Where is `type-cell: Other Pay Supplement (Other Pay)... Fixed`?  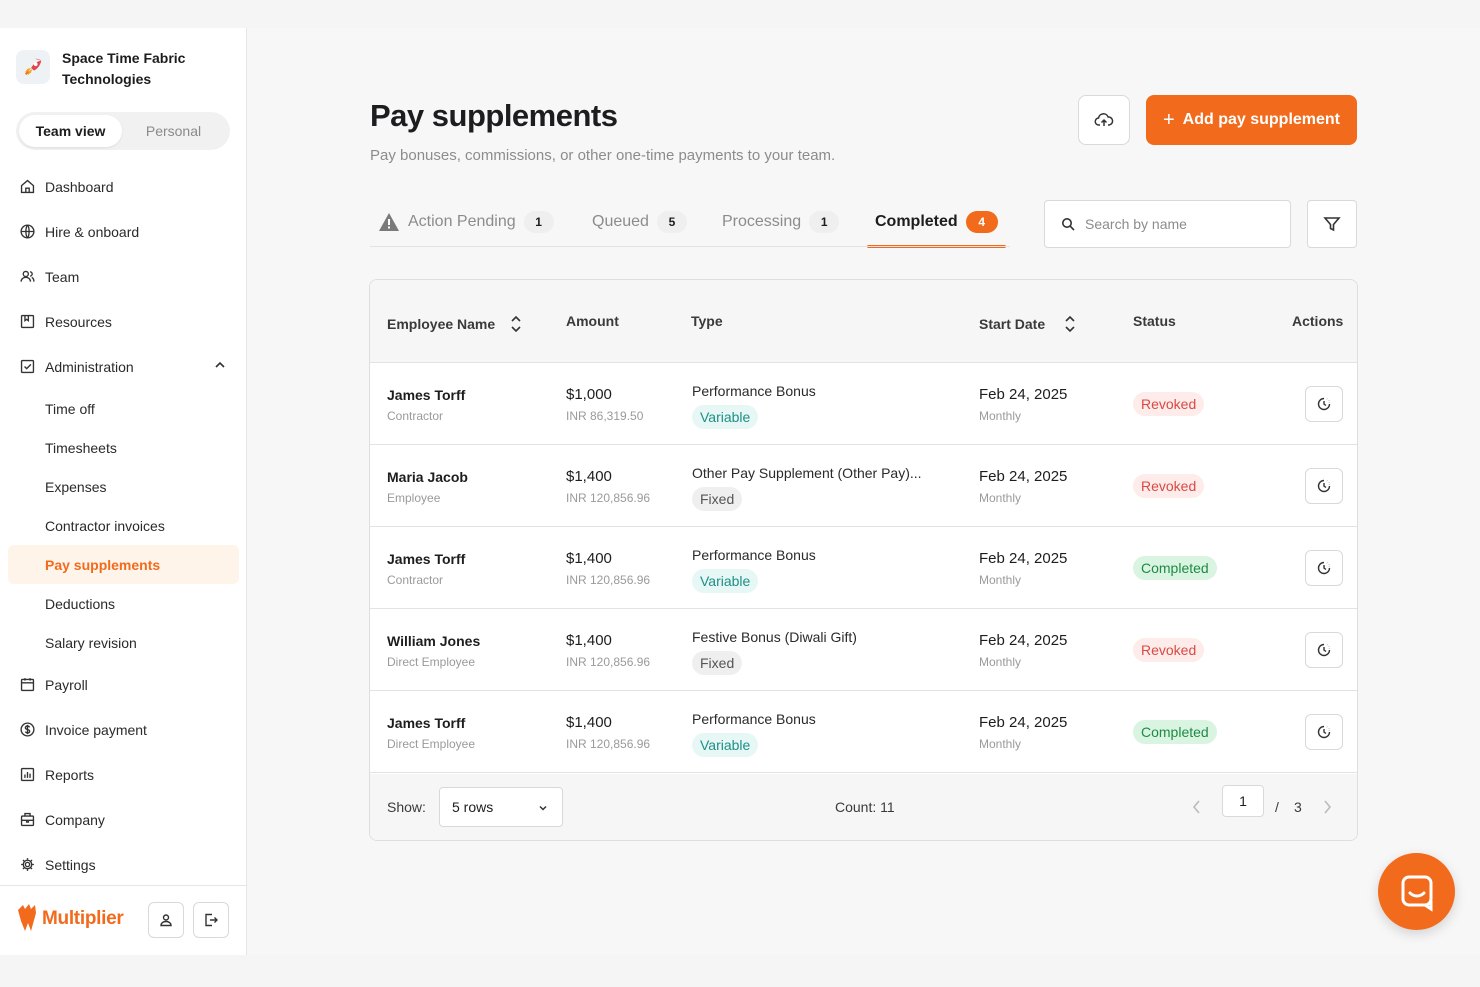
type-cell: Other Pay Supplement (Other Pay)... Fixed is located at coordinates (807, 488).